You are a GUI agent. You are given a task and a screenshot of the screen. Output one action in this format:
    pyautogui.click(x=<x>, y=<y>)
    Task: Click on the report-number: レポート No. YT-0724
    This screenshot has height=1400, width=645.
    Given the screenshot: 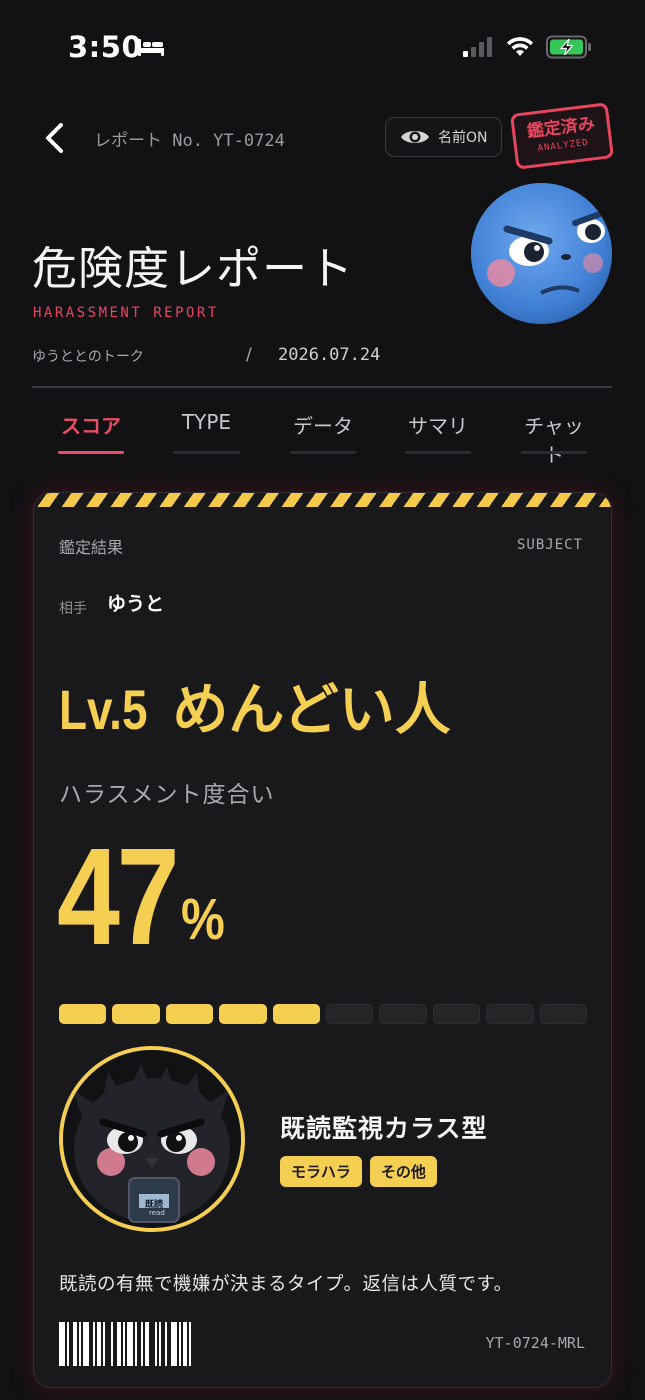 What is the action you would take?
    pyautogui.click(x=189, y=141)
    